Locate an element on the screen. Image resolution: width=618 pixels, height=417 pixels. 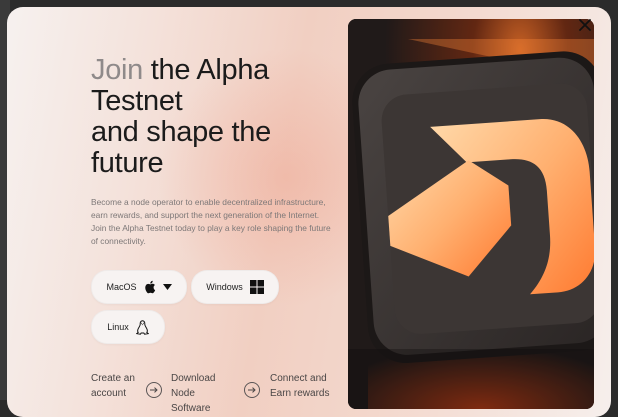
close-button is located at coordinates (585, 25).